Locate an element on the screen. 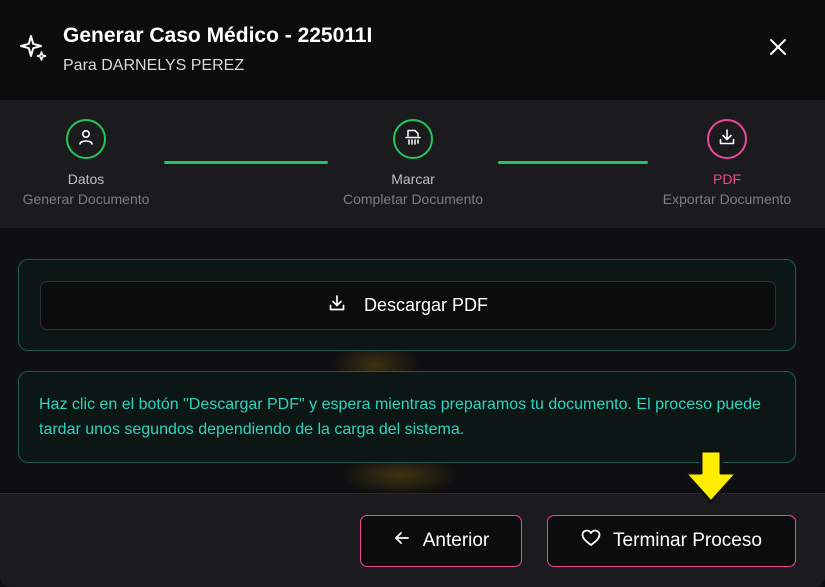 The image size is (825, 587). step-datos-circle is located at coordinates (86, 139).